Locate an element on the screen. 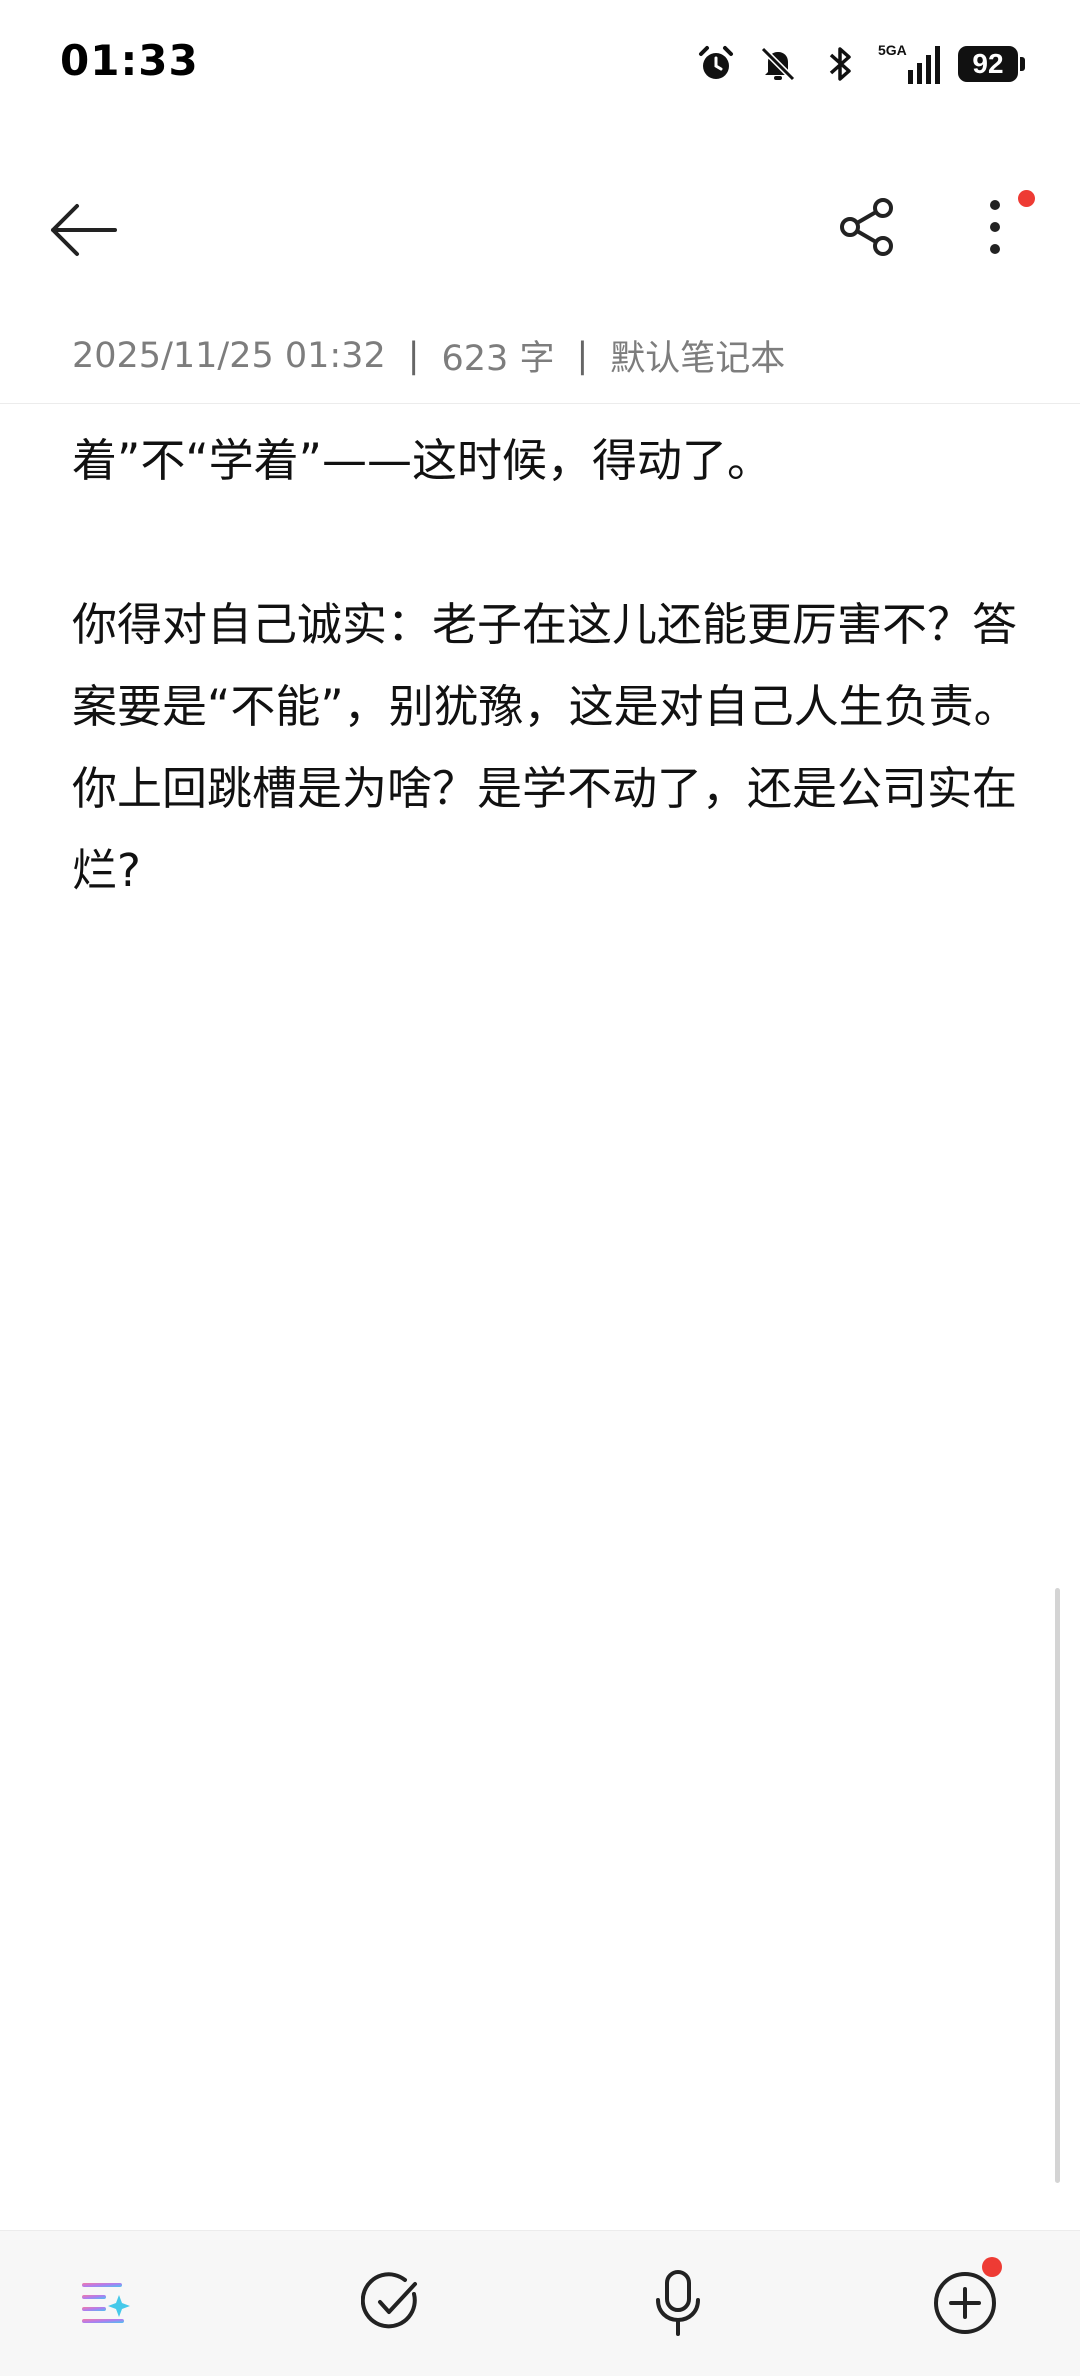  note-notebook: 默认笔记本 is located at coordinates (697, 355).